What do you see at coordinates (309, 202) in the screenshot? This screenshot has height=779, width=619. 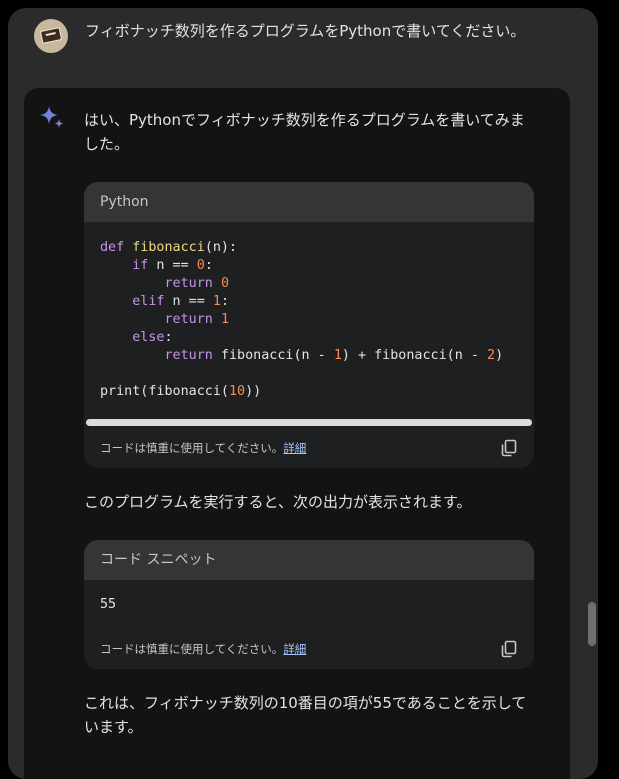 I see `code-language-label: Python` at bounding box center [309, 202].